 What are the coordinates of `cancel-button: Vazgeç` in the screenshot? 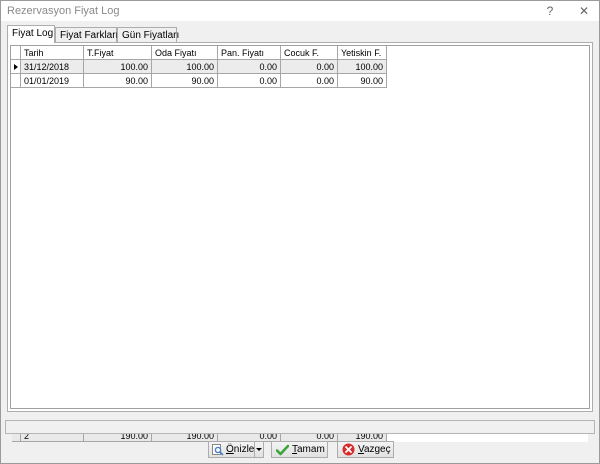 It's located at (365, 449).